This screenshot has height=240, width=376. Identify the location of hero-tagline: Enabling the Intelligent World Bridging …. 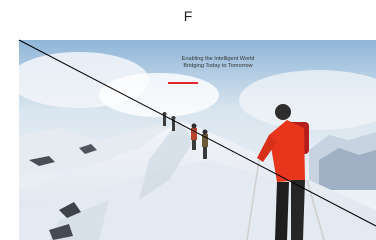
(218, 70).